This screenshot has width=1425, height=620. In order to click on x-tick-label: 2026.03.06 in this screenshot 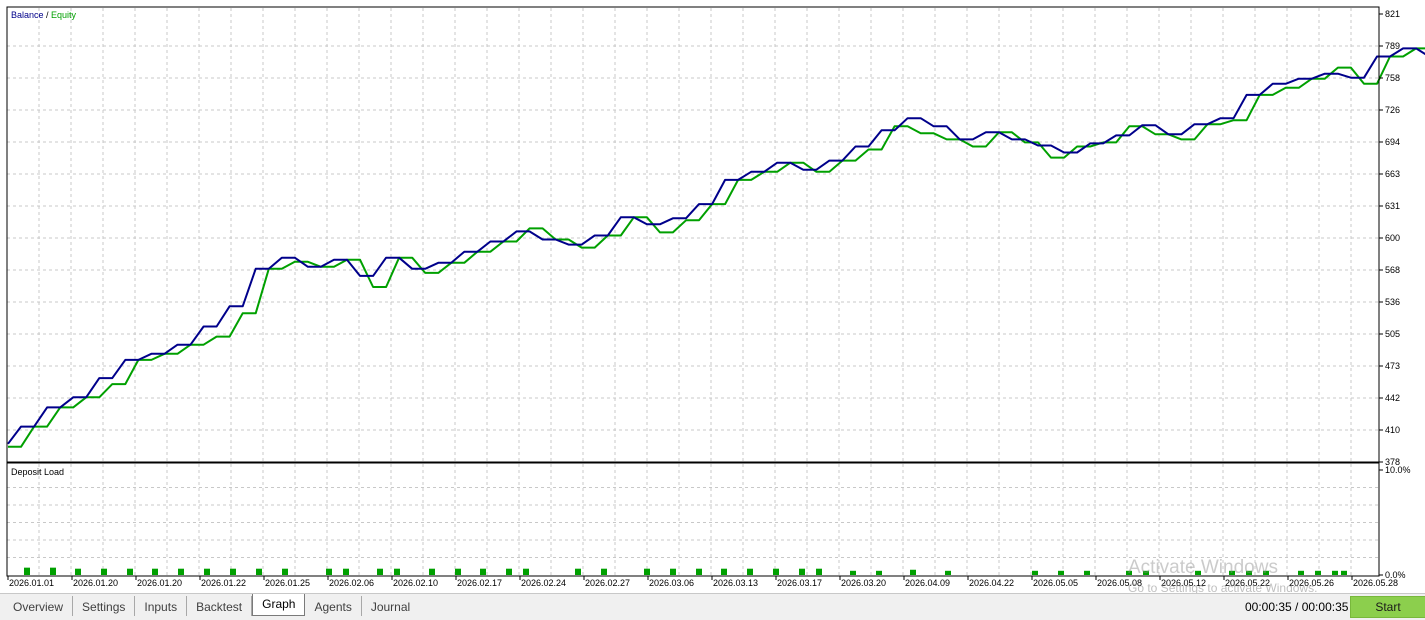, I will do `click(671, 583)`.